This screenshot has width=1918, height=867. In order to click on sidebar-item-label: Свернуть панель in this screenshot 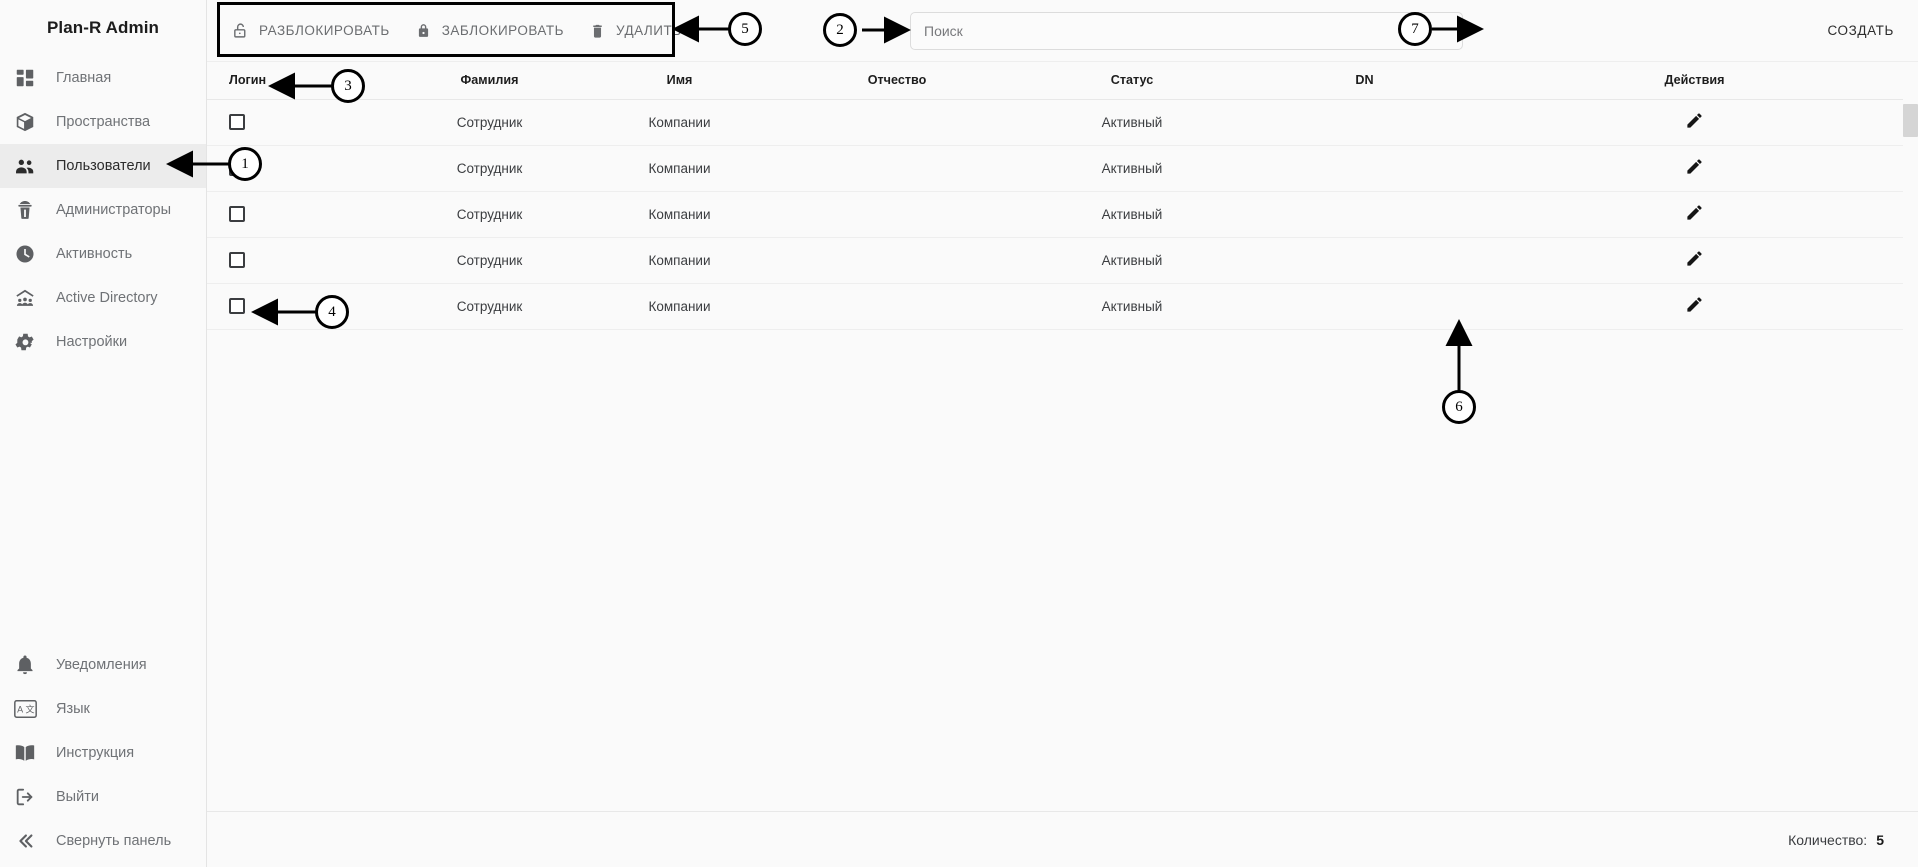, I will do `click(114, 841)`.